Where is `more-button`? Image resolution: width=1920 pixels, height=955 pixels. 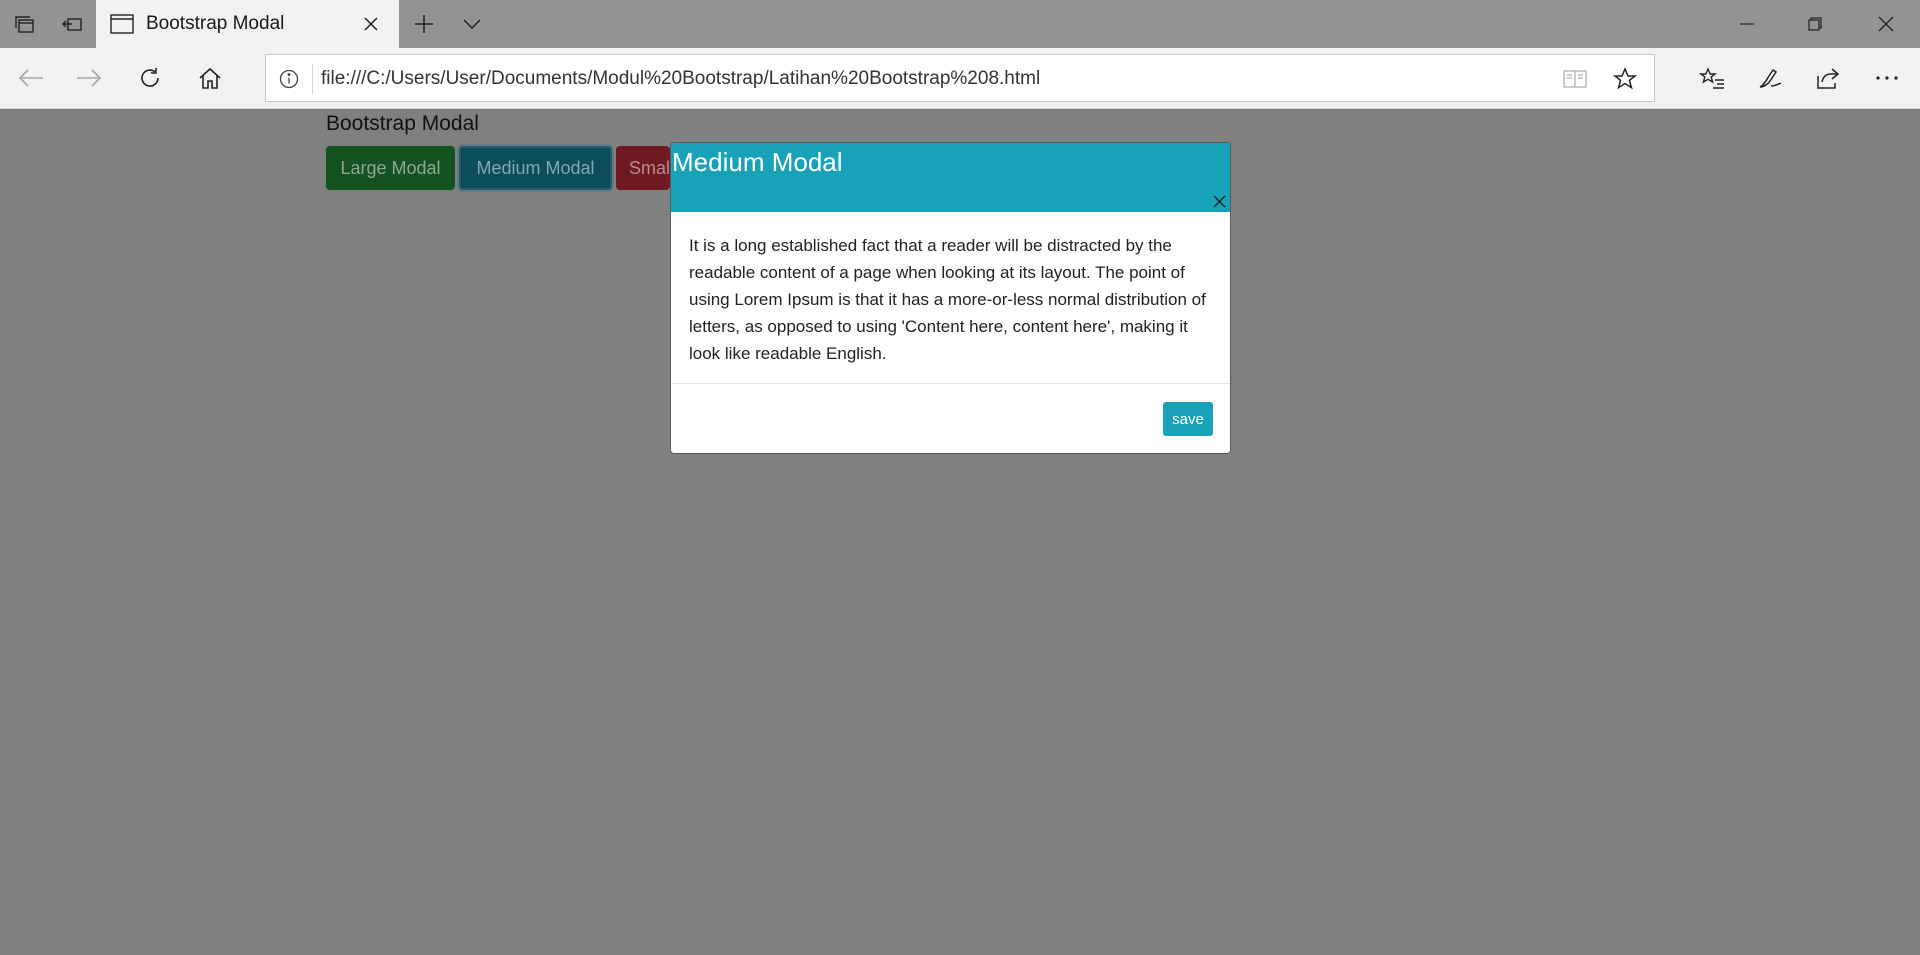 more-button is located at coordinates (1887, 78).